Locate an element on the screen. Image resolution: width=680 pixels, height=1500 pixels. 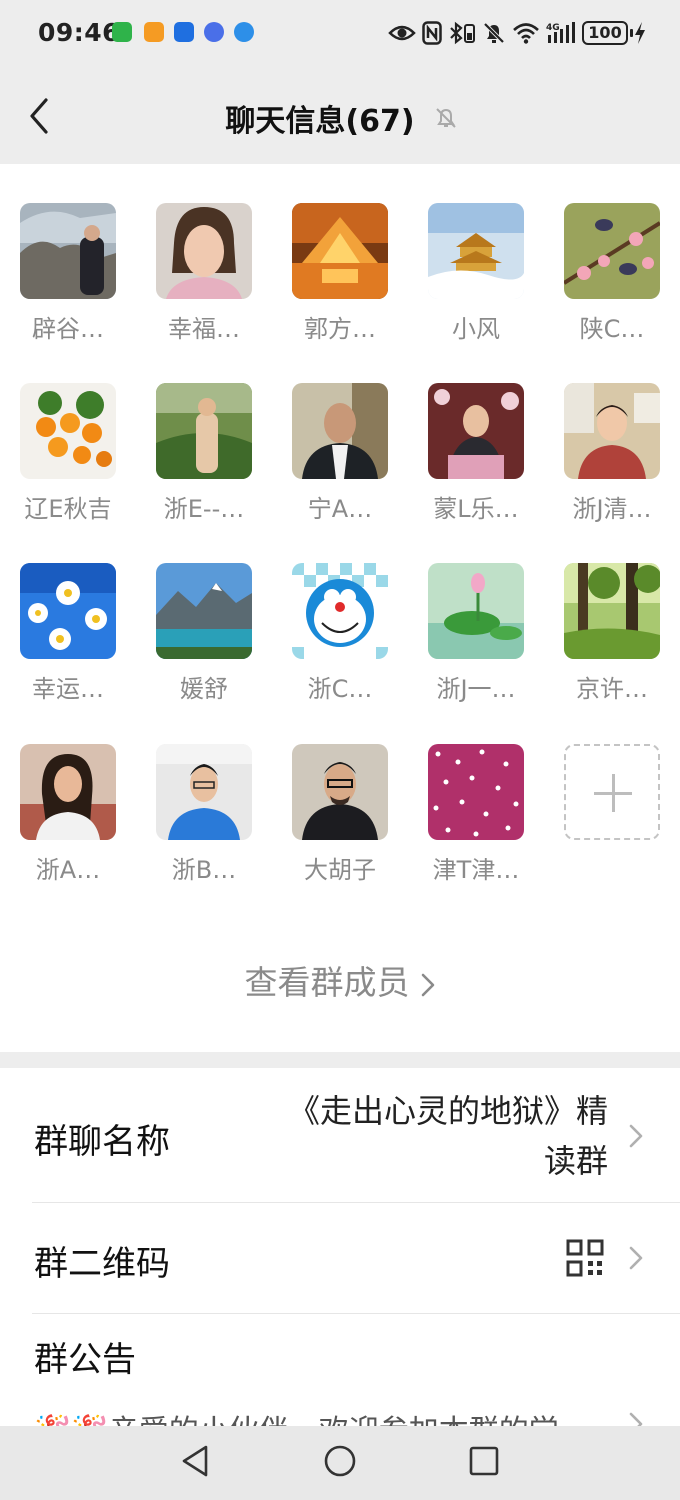
status-bar: 09:46 4G 100 is located at coordinates (340, 33).